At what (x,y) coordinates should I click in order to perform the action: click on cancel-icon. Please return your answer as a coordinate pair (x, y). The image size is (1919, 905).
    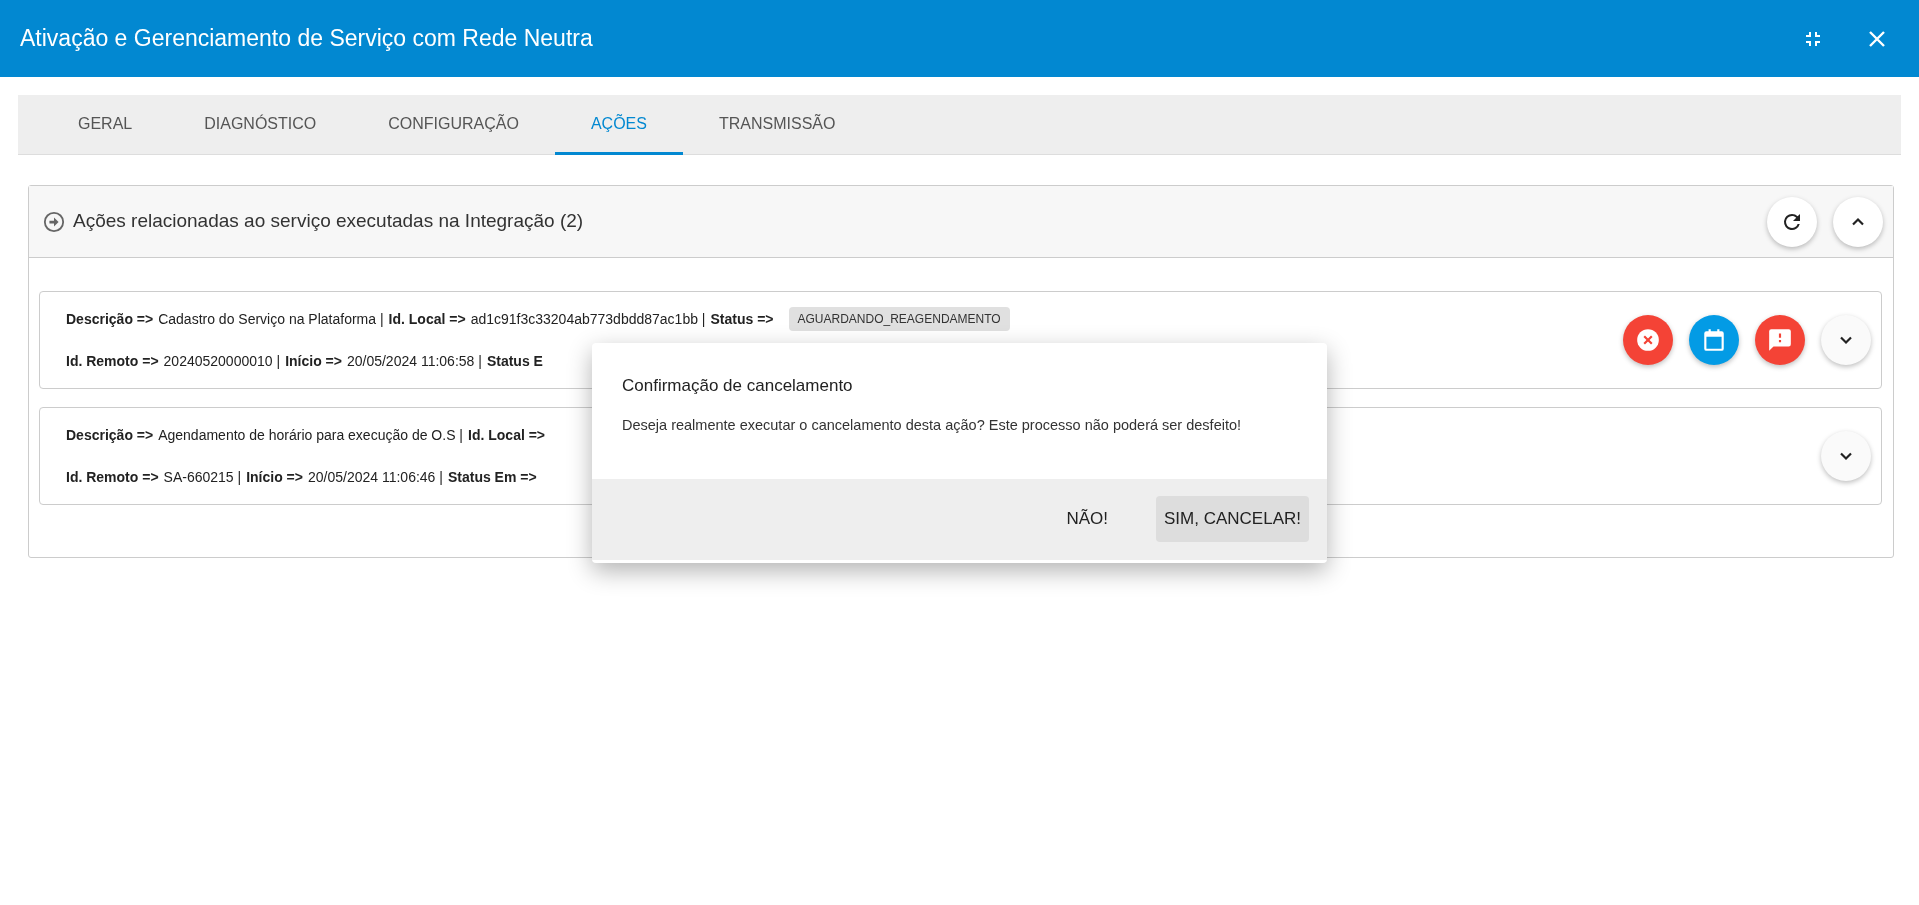
    Looking at the image, I should click on (1648, 340).